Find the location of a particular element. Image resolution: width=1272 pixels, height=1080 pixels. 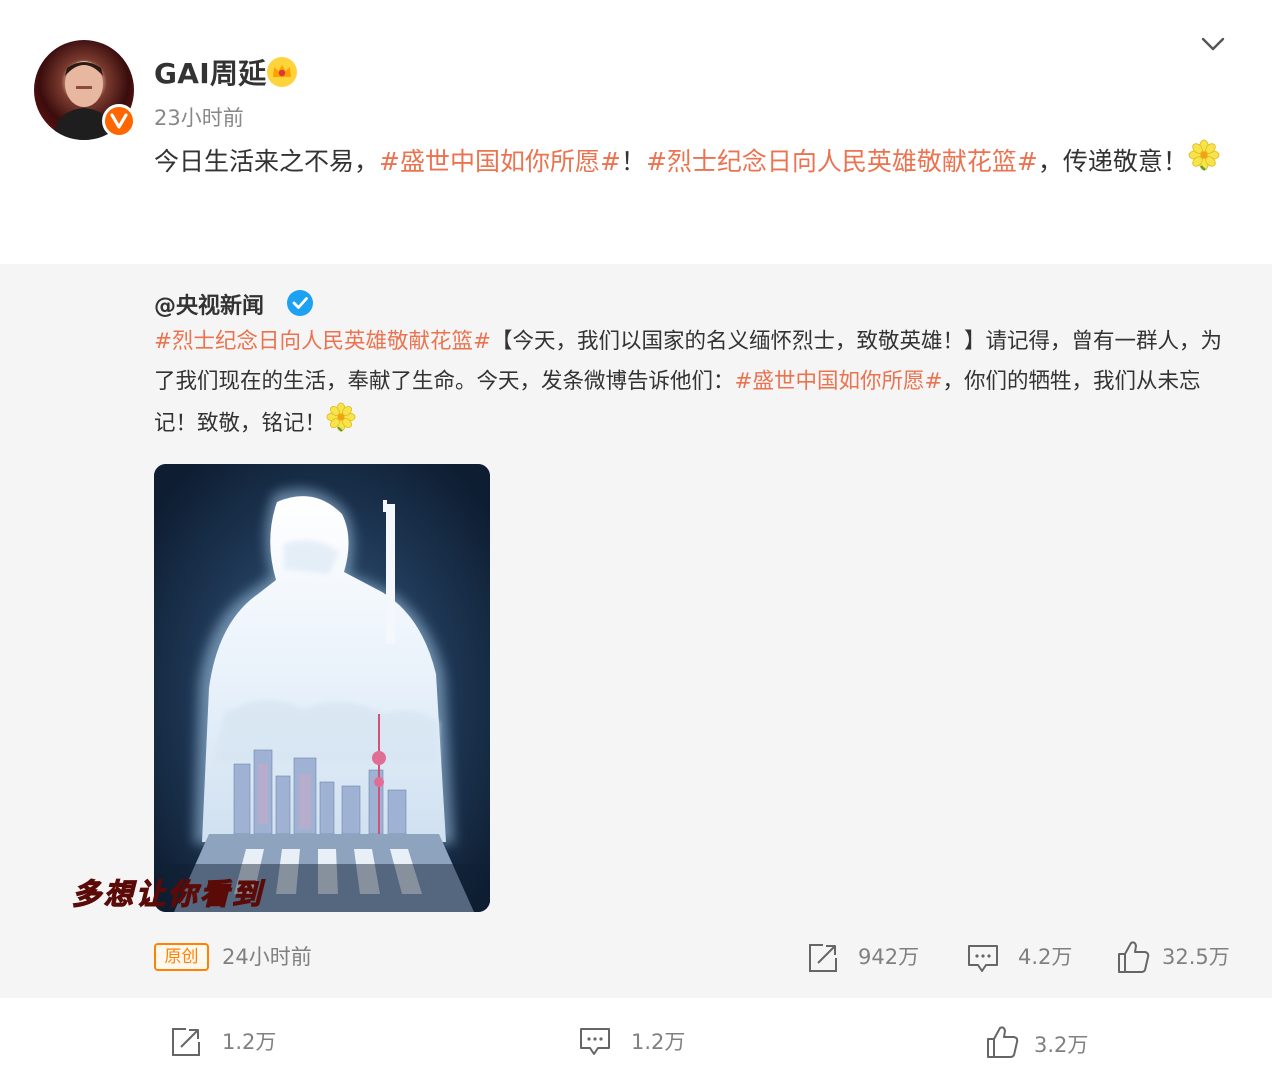

repost-share-count: 942万 is located at coordinates (888, 956).